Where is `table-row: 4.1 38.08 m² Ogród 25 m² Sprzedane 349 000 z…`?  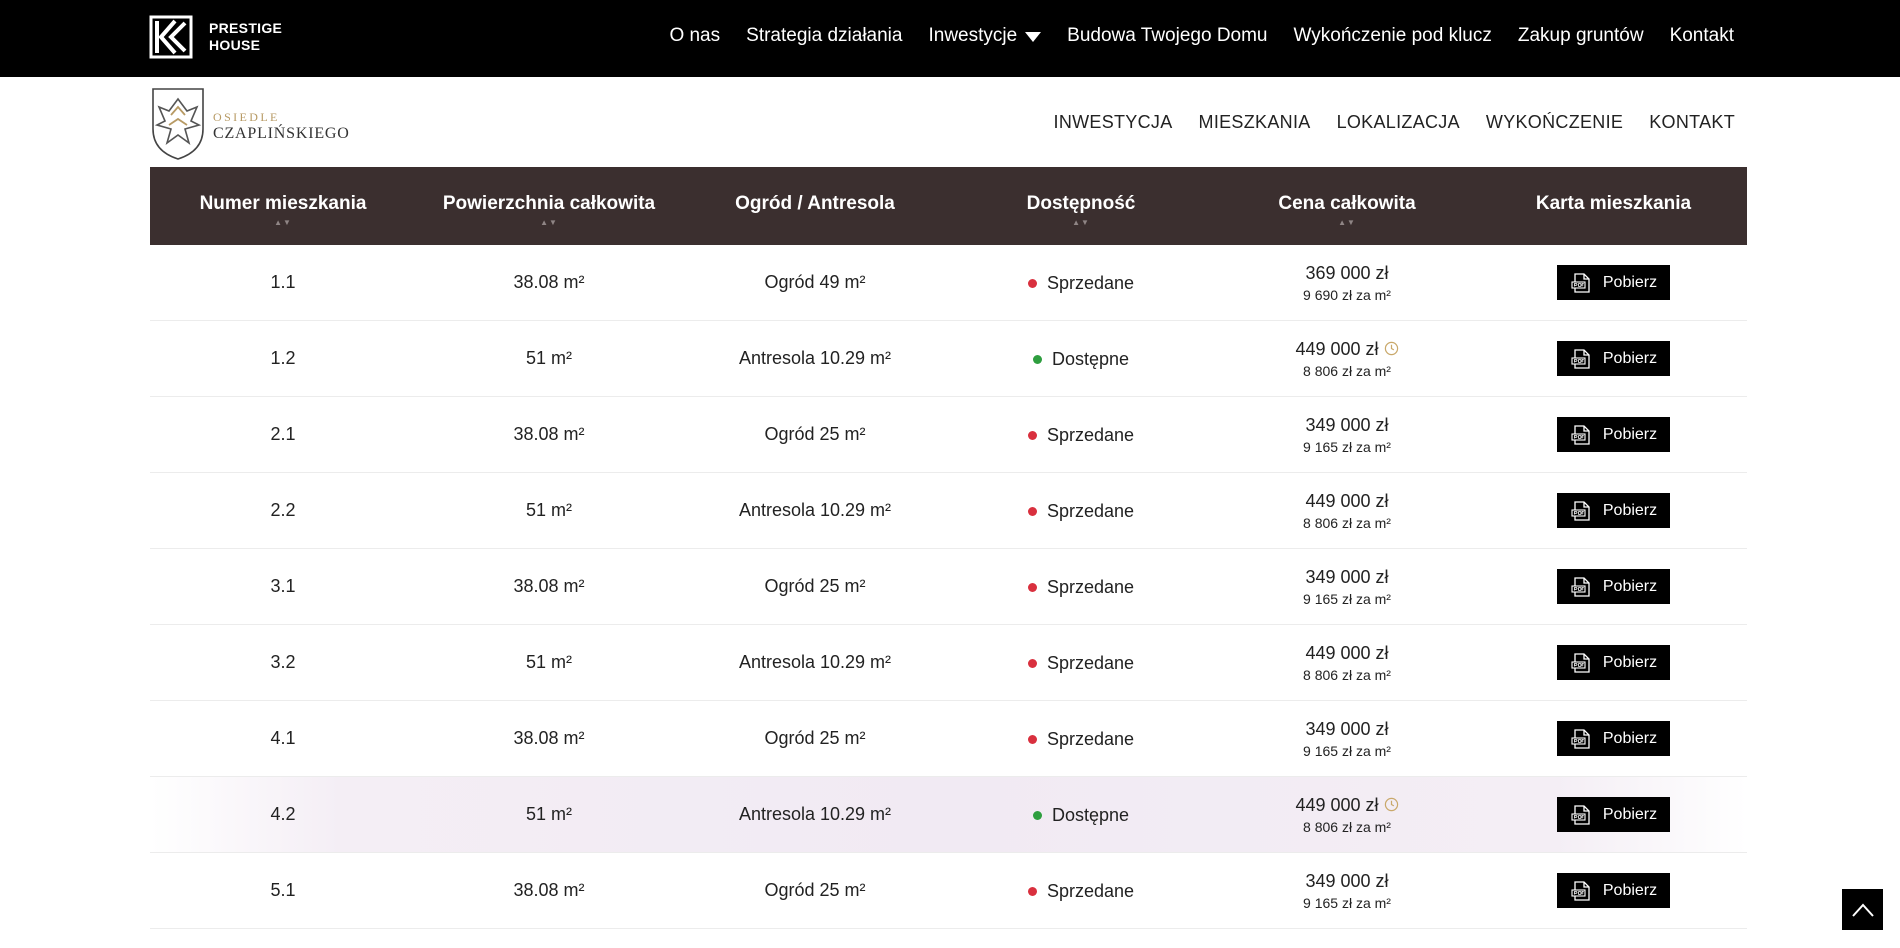
table-row: 4.1 38.08 m² Ogród 25 m² Sprzedane 349 000 z… is located at coordinates (948, 739).